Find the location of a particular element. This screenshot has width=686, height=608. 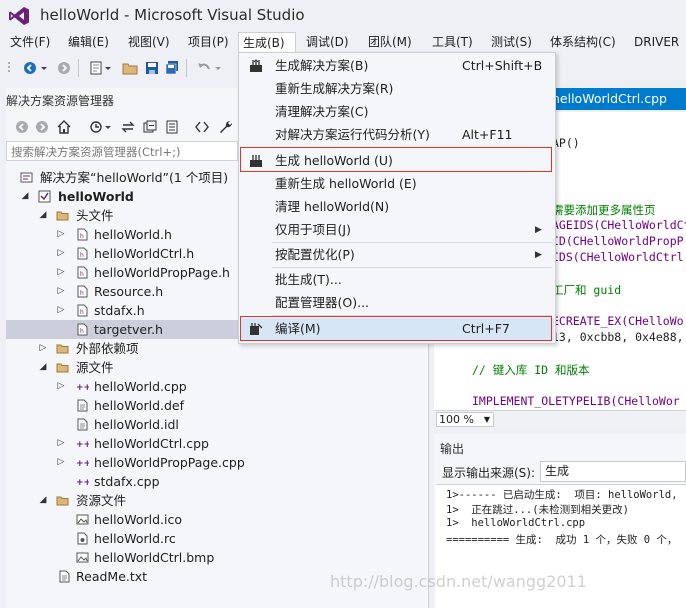

menu-view: 视图(V) is located at coordinates (149, 42).